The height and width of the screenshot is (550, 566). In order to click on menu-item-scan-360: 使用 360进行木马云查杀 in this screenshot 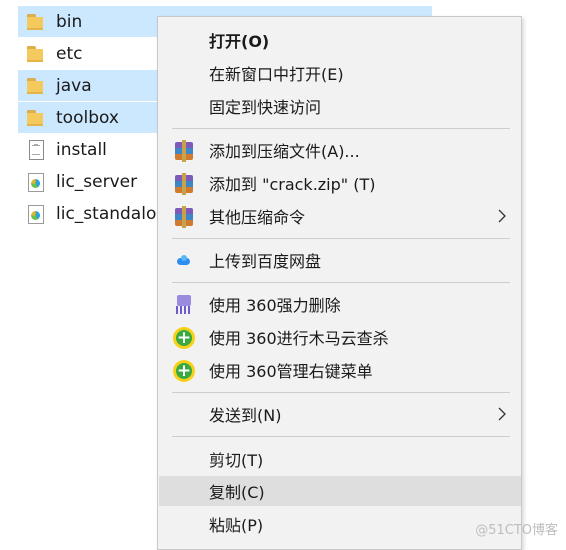, I will do `click(340, 337)`.